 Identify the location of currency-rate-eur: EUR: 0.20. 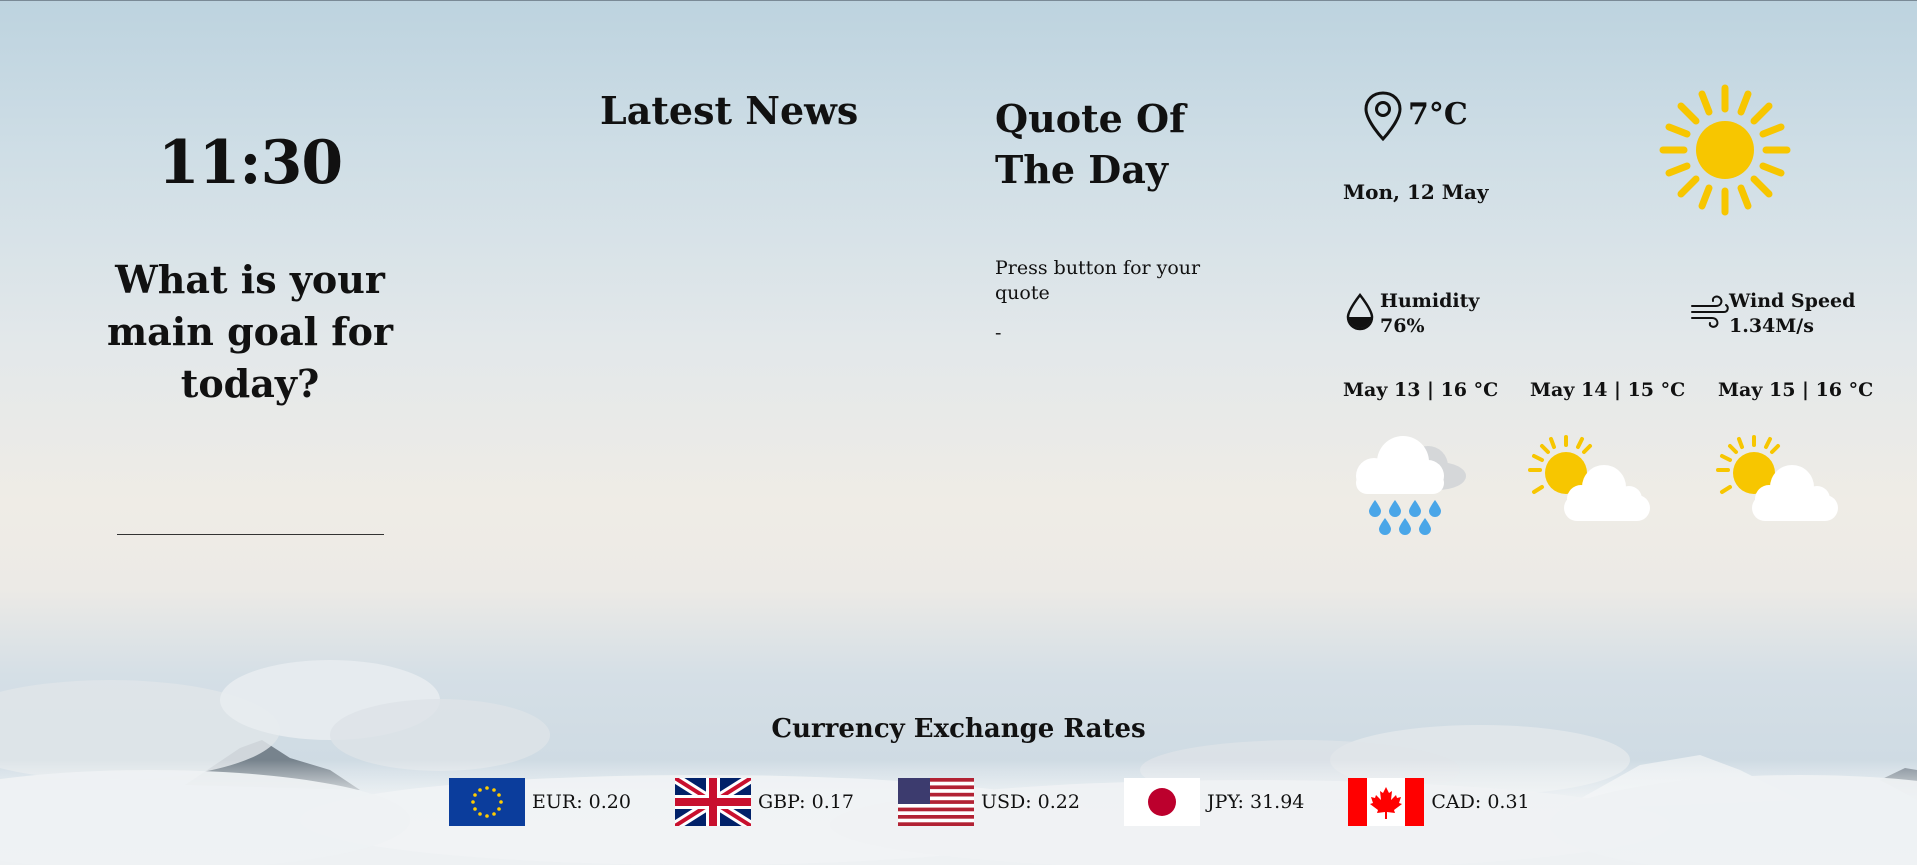
(540, 802).